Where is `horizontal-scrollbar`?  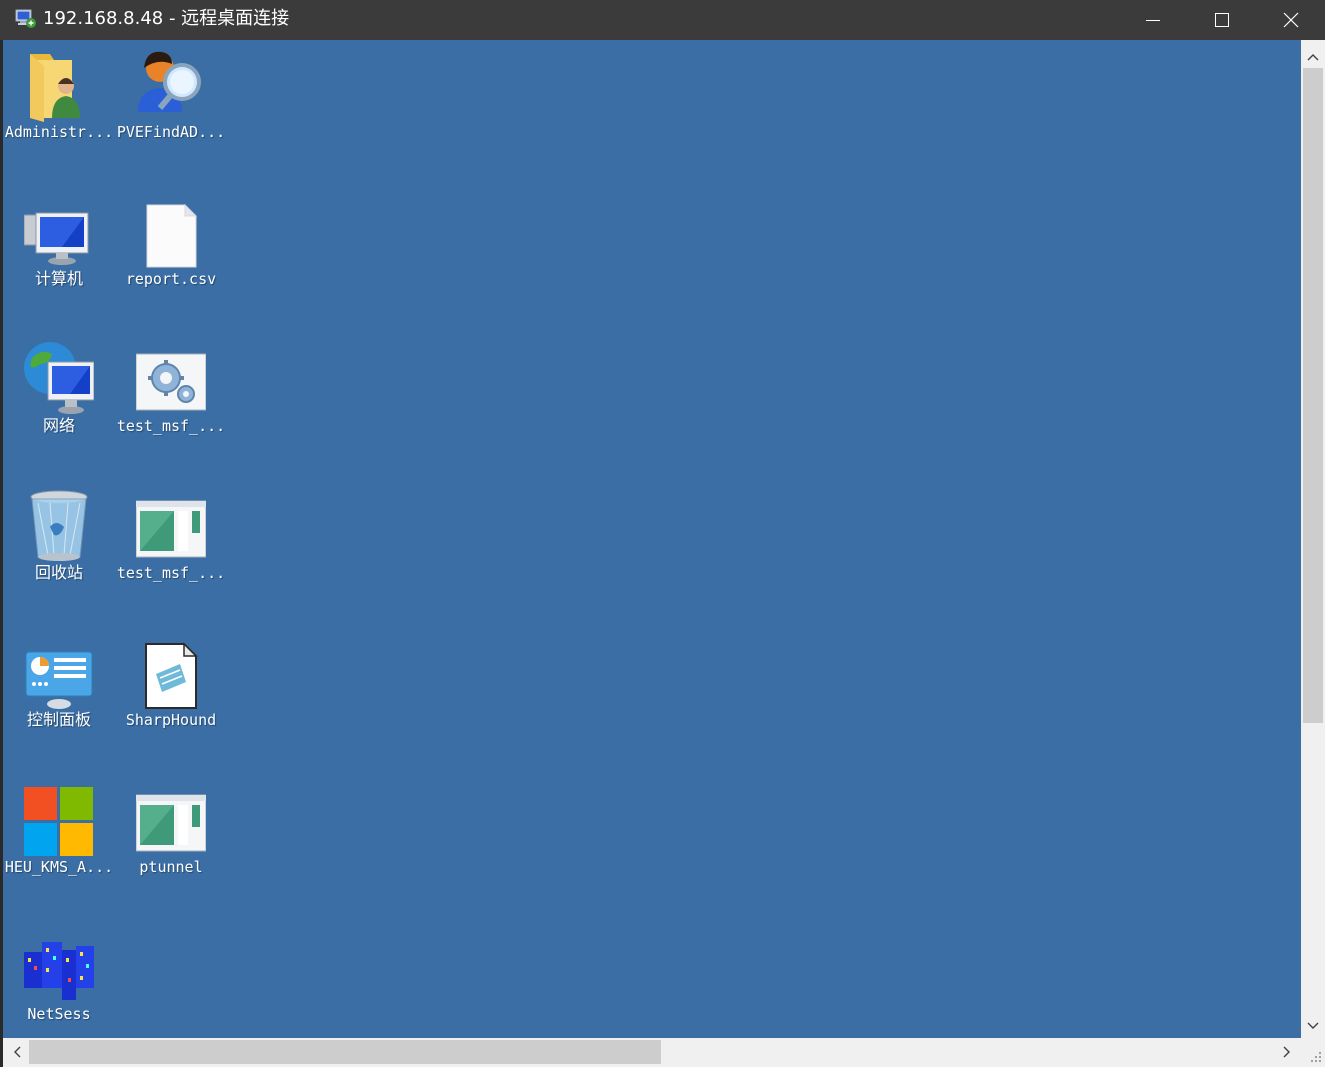
horizontal-scrollbar is located at coordinates (652, 1052).